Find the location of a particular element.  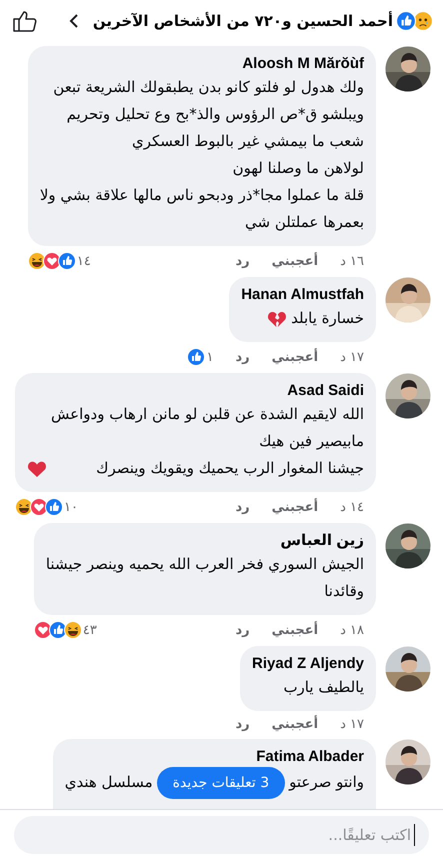

comment-text: مسلسل هندي is located at coordinates (108, 782).